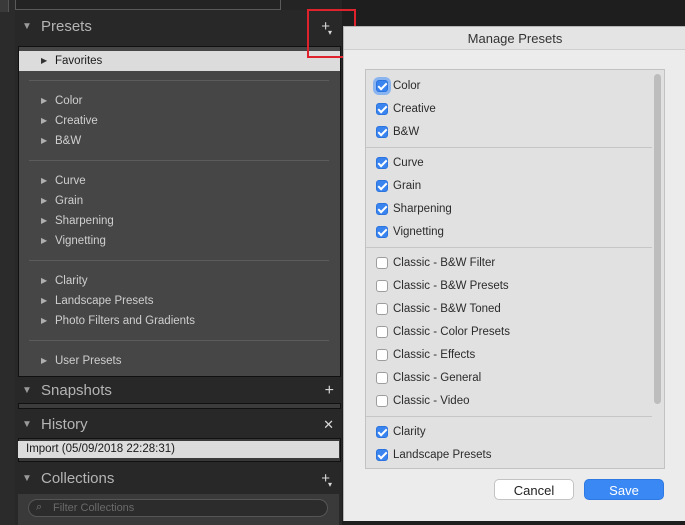  Describe the element at coordinates (509, 109) in the screenshot. I see `preset-group-row: Creative` at that location.